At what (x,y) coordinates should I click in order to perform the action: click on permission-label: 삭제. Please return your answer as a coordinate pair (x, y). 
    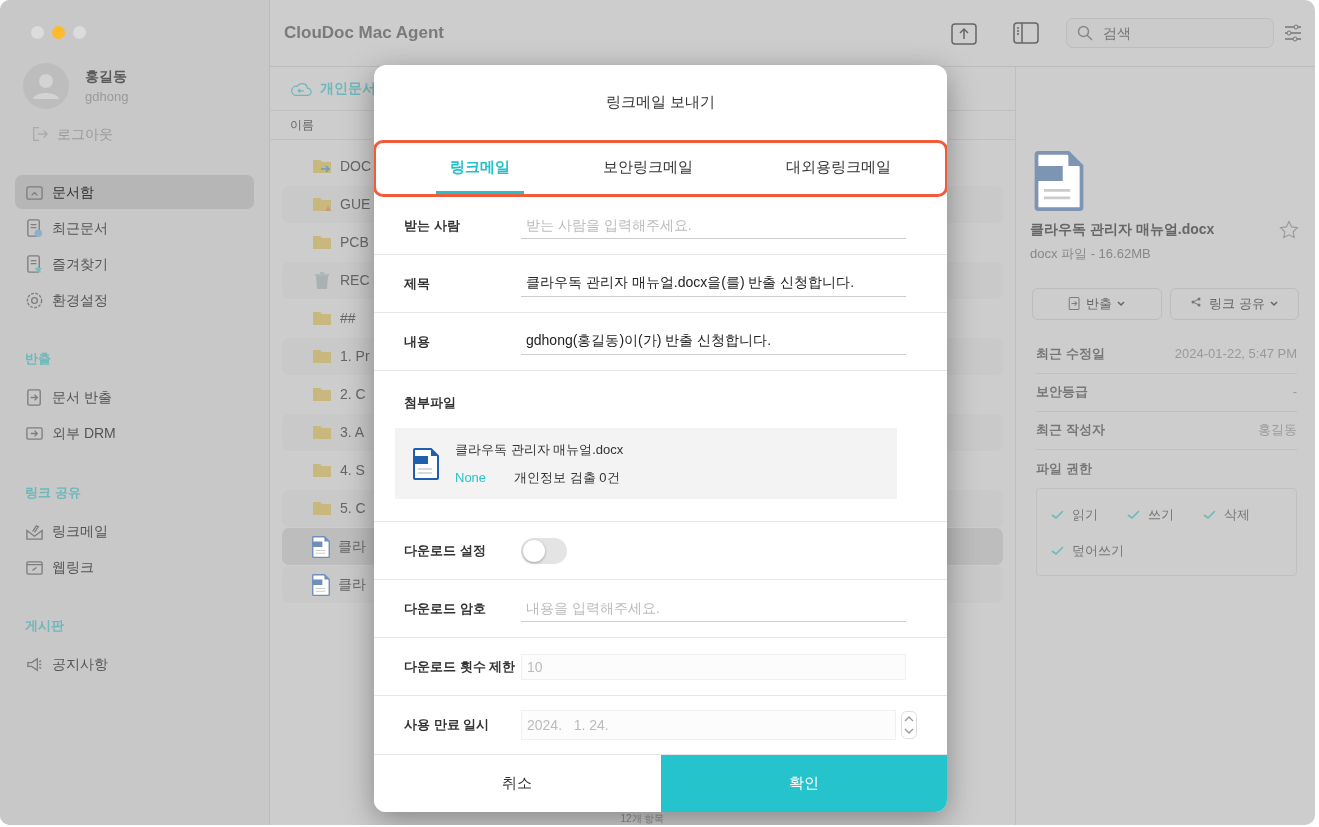
    Looking at the image, I should click on (1237, 514).